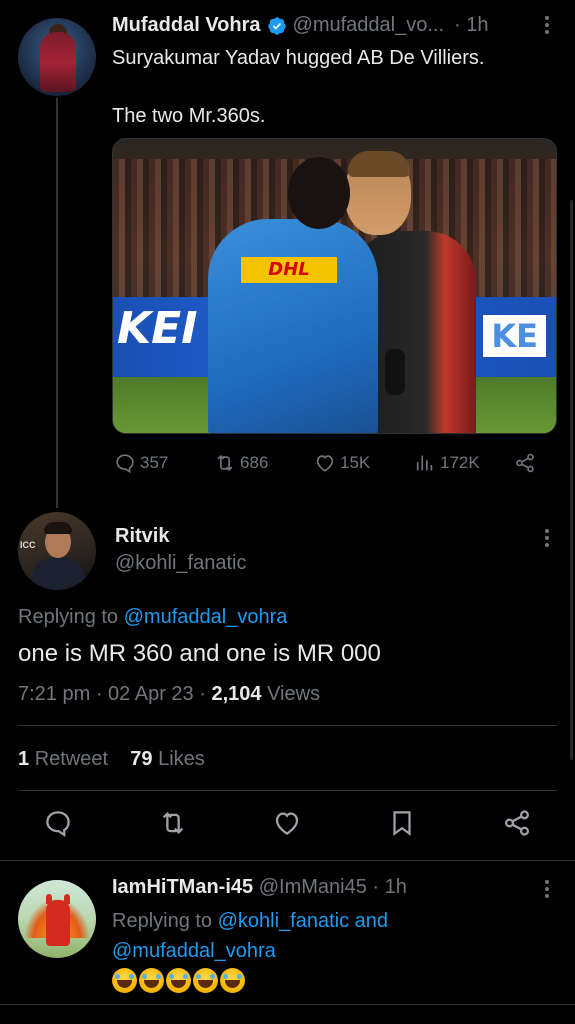 The height and width of the screenshot is (1024, 575). I want to click on avatar-ritvik: ICC, so click(57, 551).